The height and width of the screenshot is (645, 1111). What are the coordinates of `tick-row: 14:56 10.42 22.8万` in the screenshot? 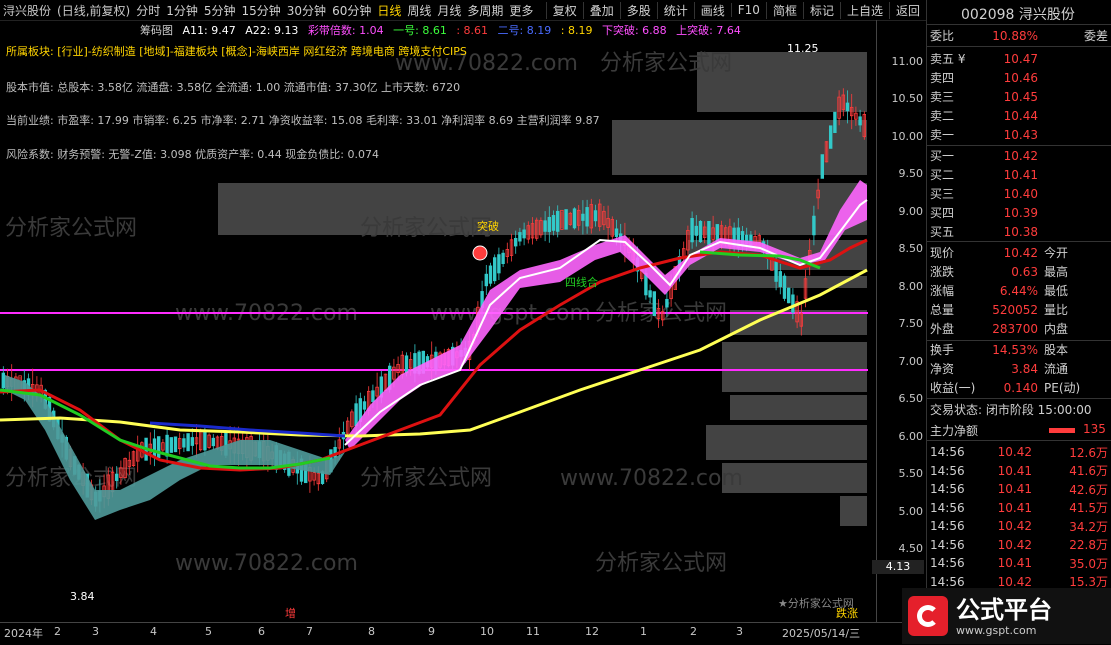 It's located at (1019, 545).